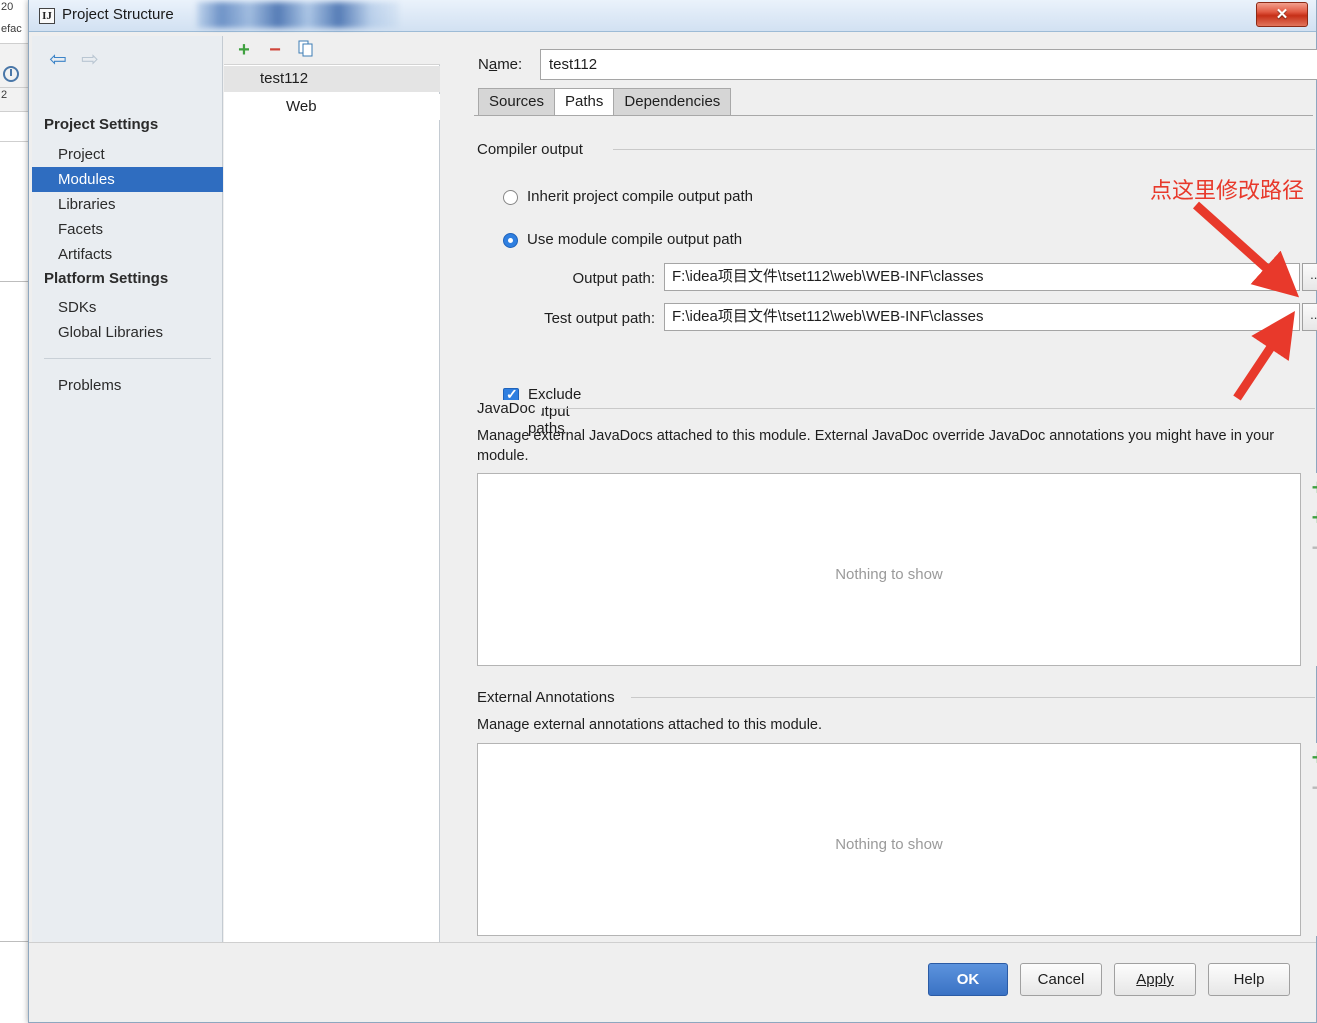  Describe the element at coordinates (889, 844) in the screenshot. I see `external-annotations-empty-text: Nothing to show` at that location.